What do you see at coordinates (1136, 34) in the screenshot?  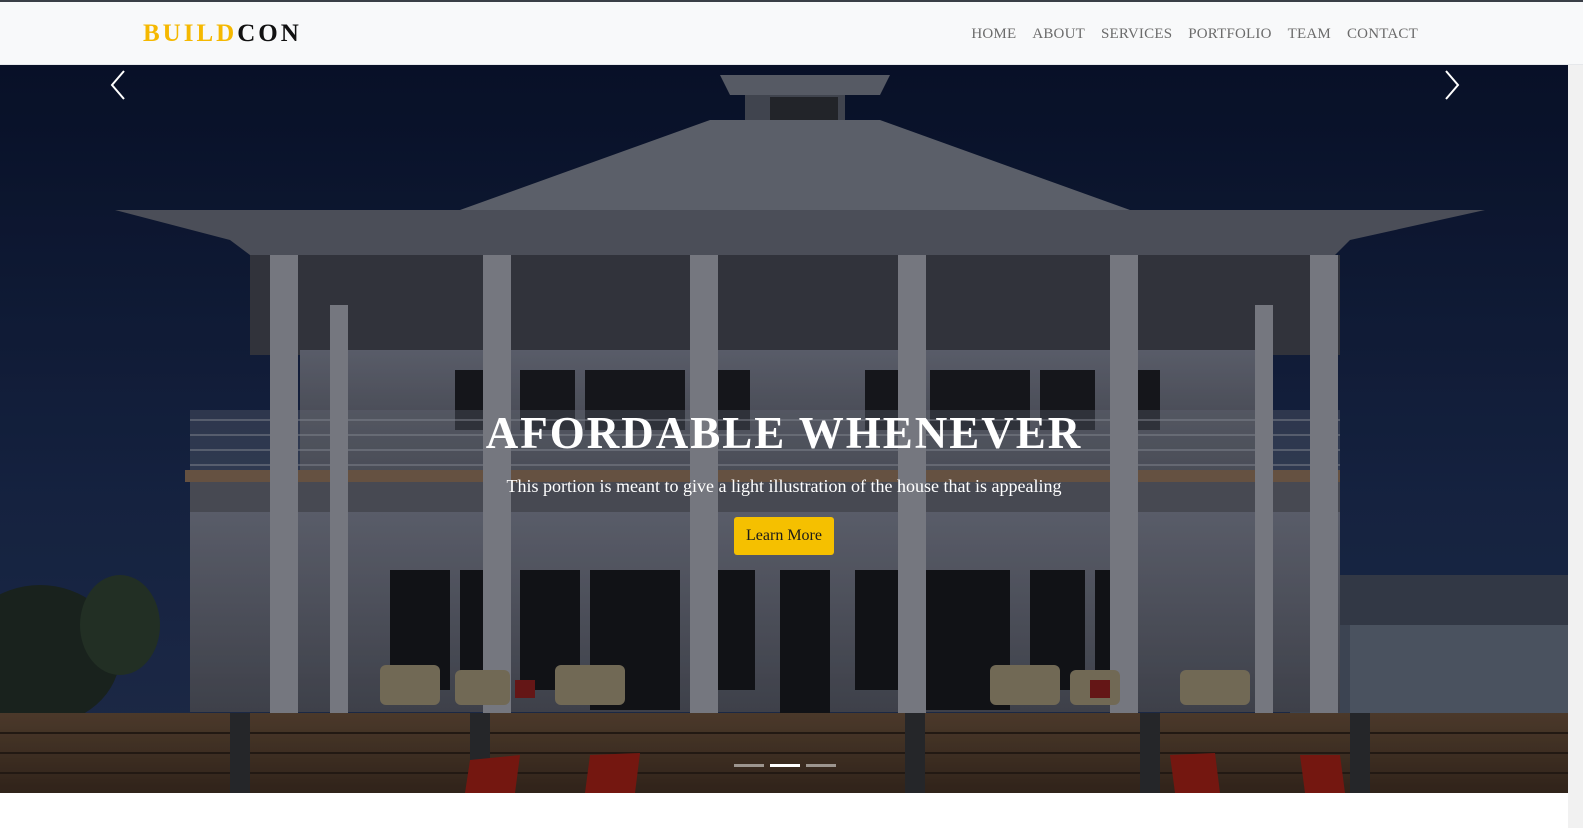 I see `nav-item-services: SERVICES` at bounding box center [1136, 34].